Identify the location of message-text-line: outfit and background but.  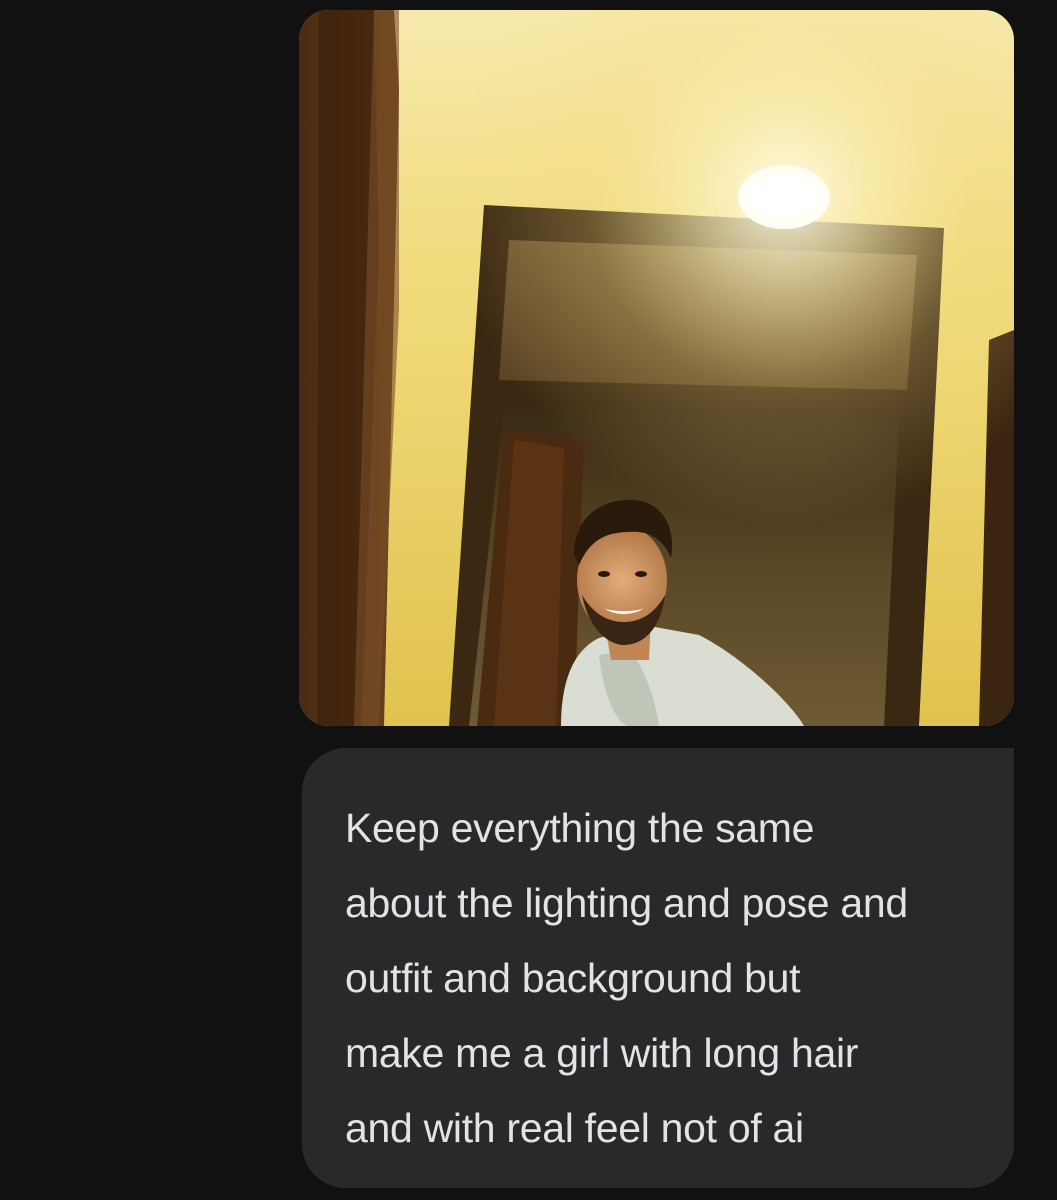
(573, 978).